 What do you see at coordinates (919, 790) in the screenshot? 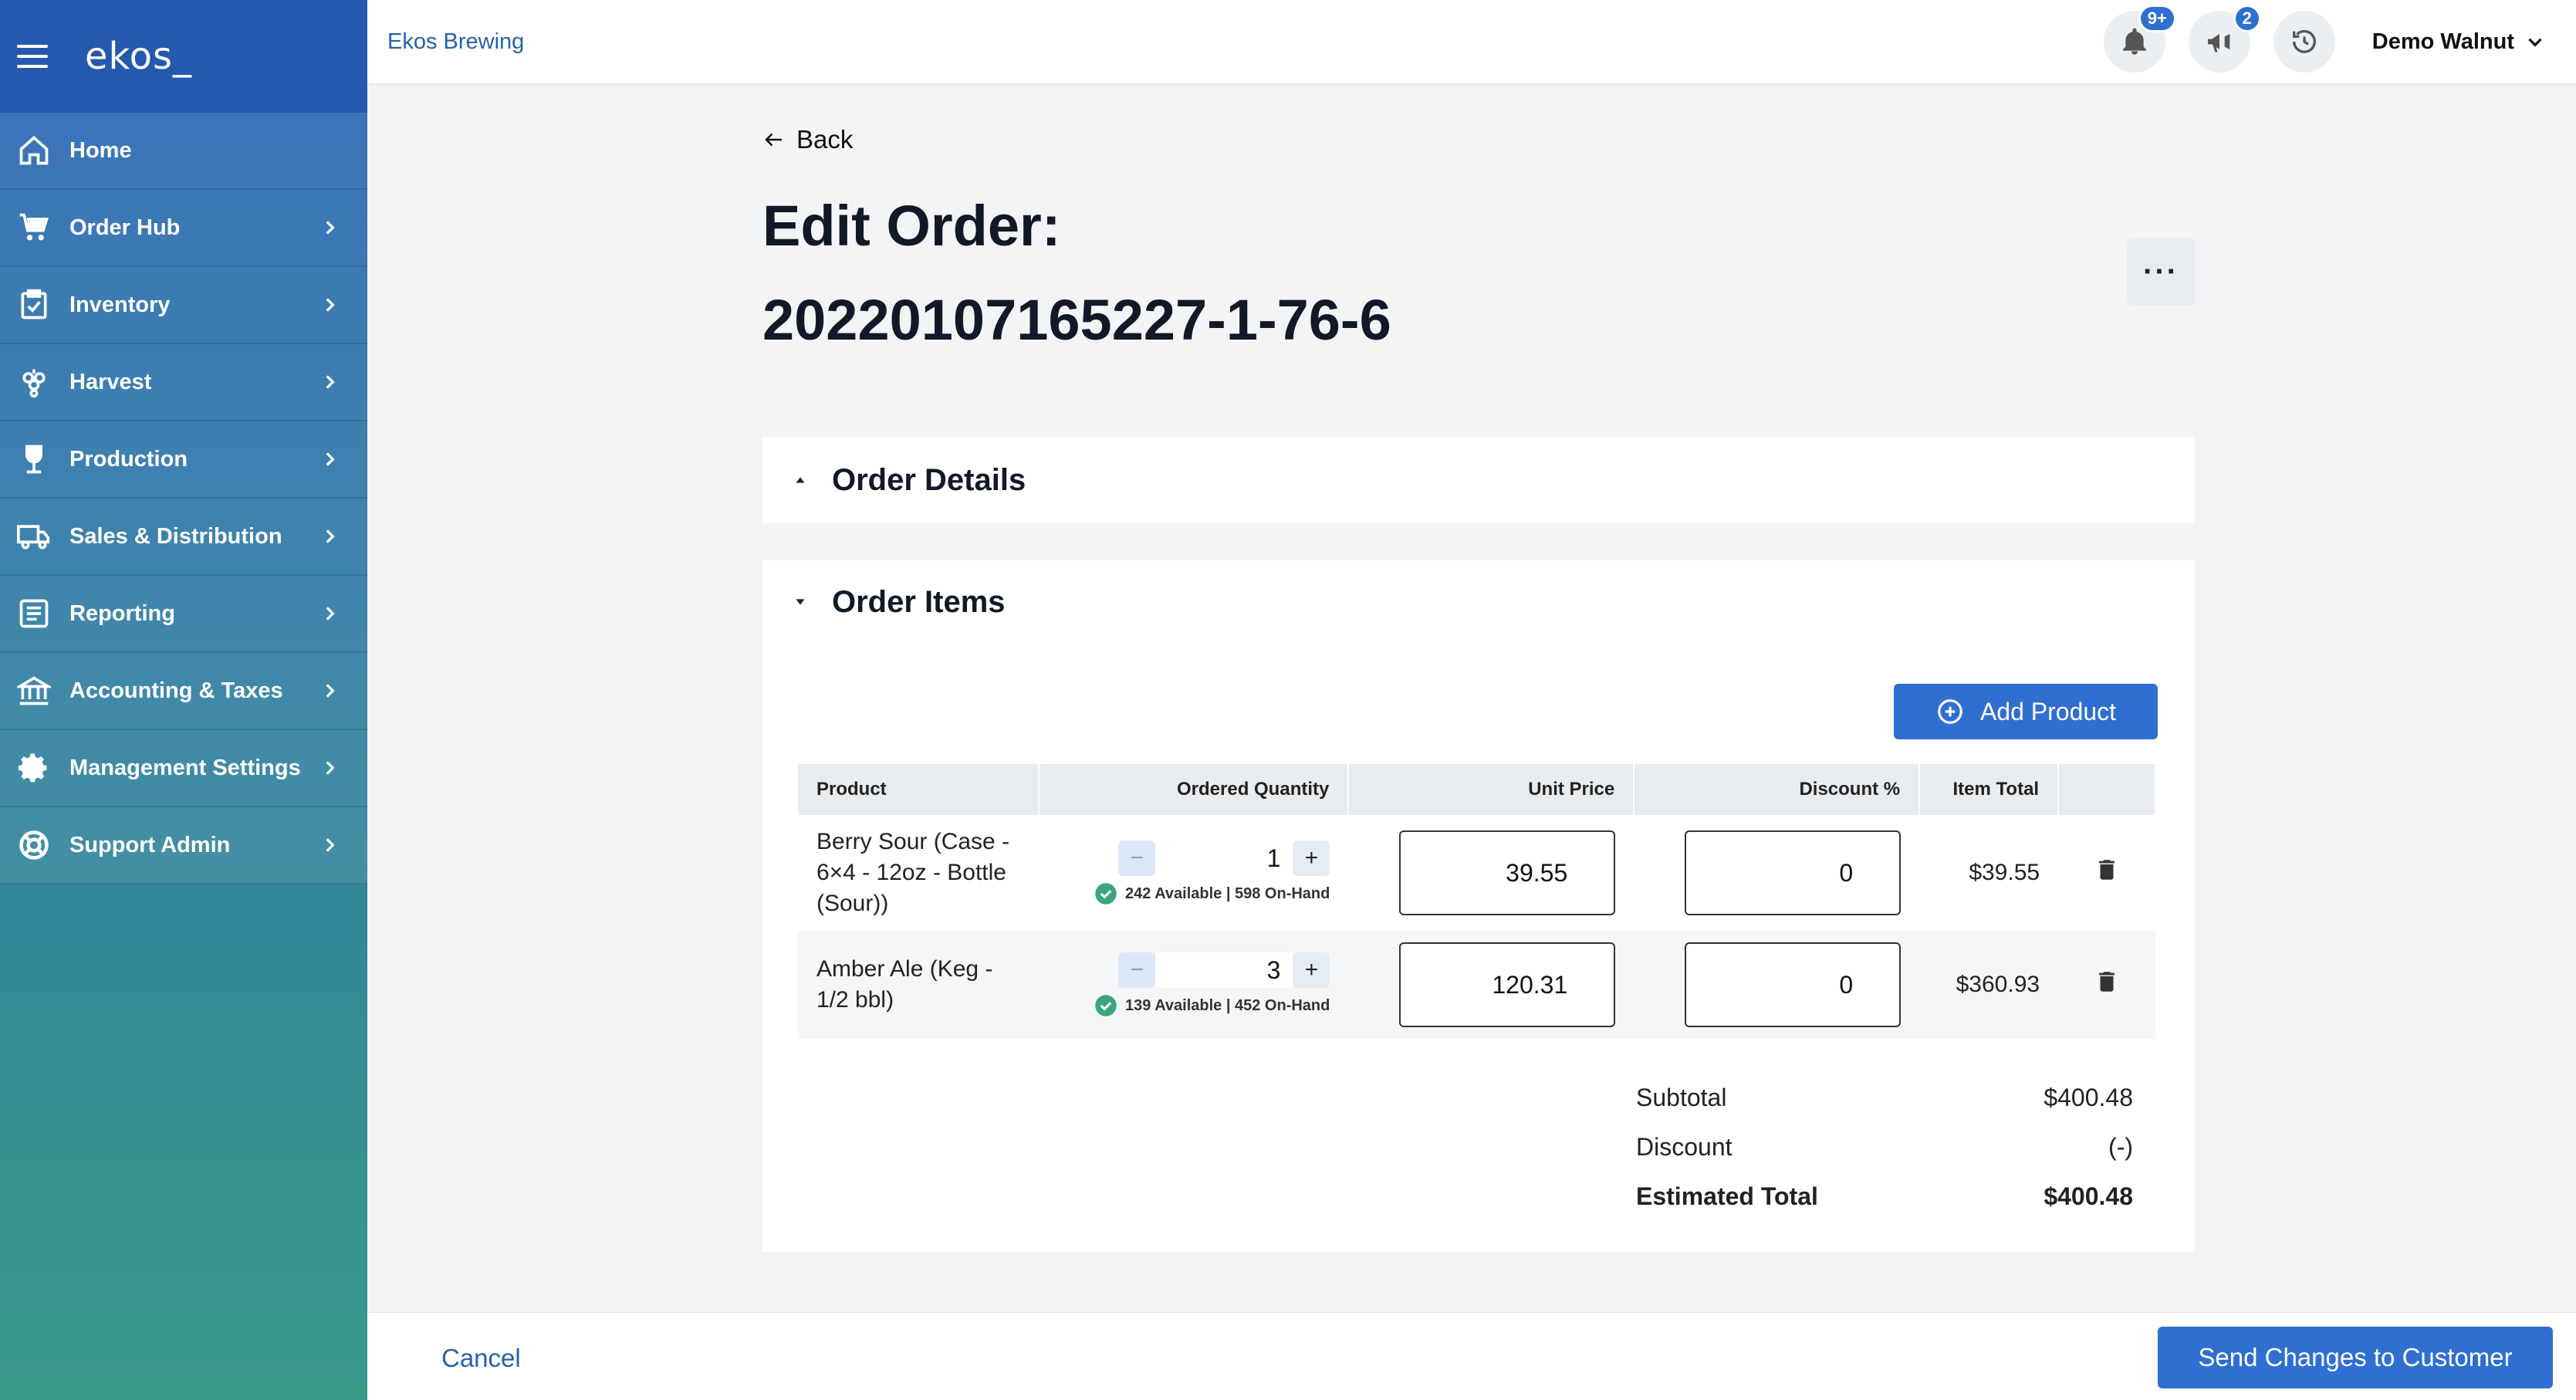
I see `column-header-product: Product` at bounding box center [919, 790].